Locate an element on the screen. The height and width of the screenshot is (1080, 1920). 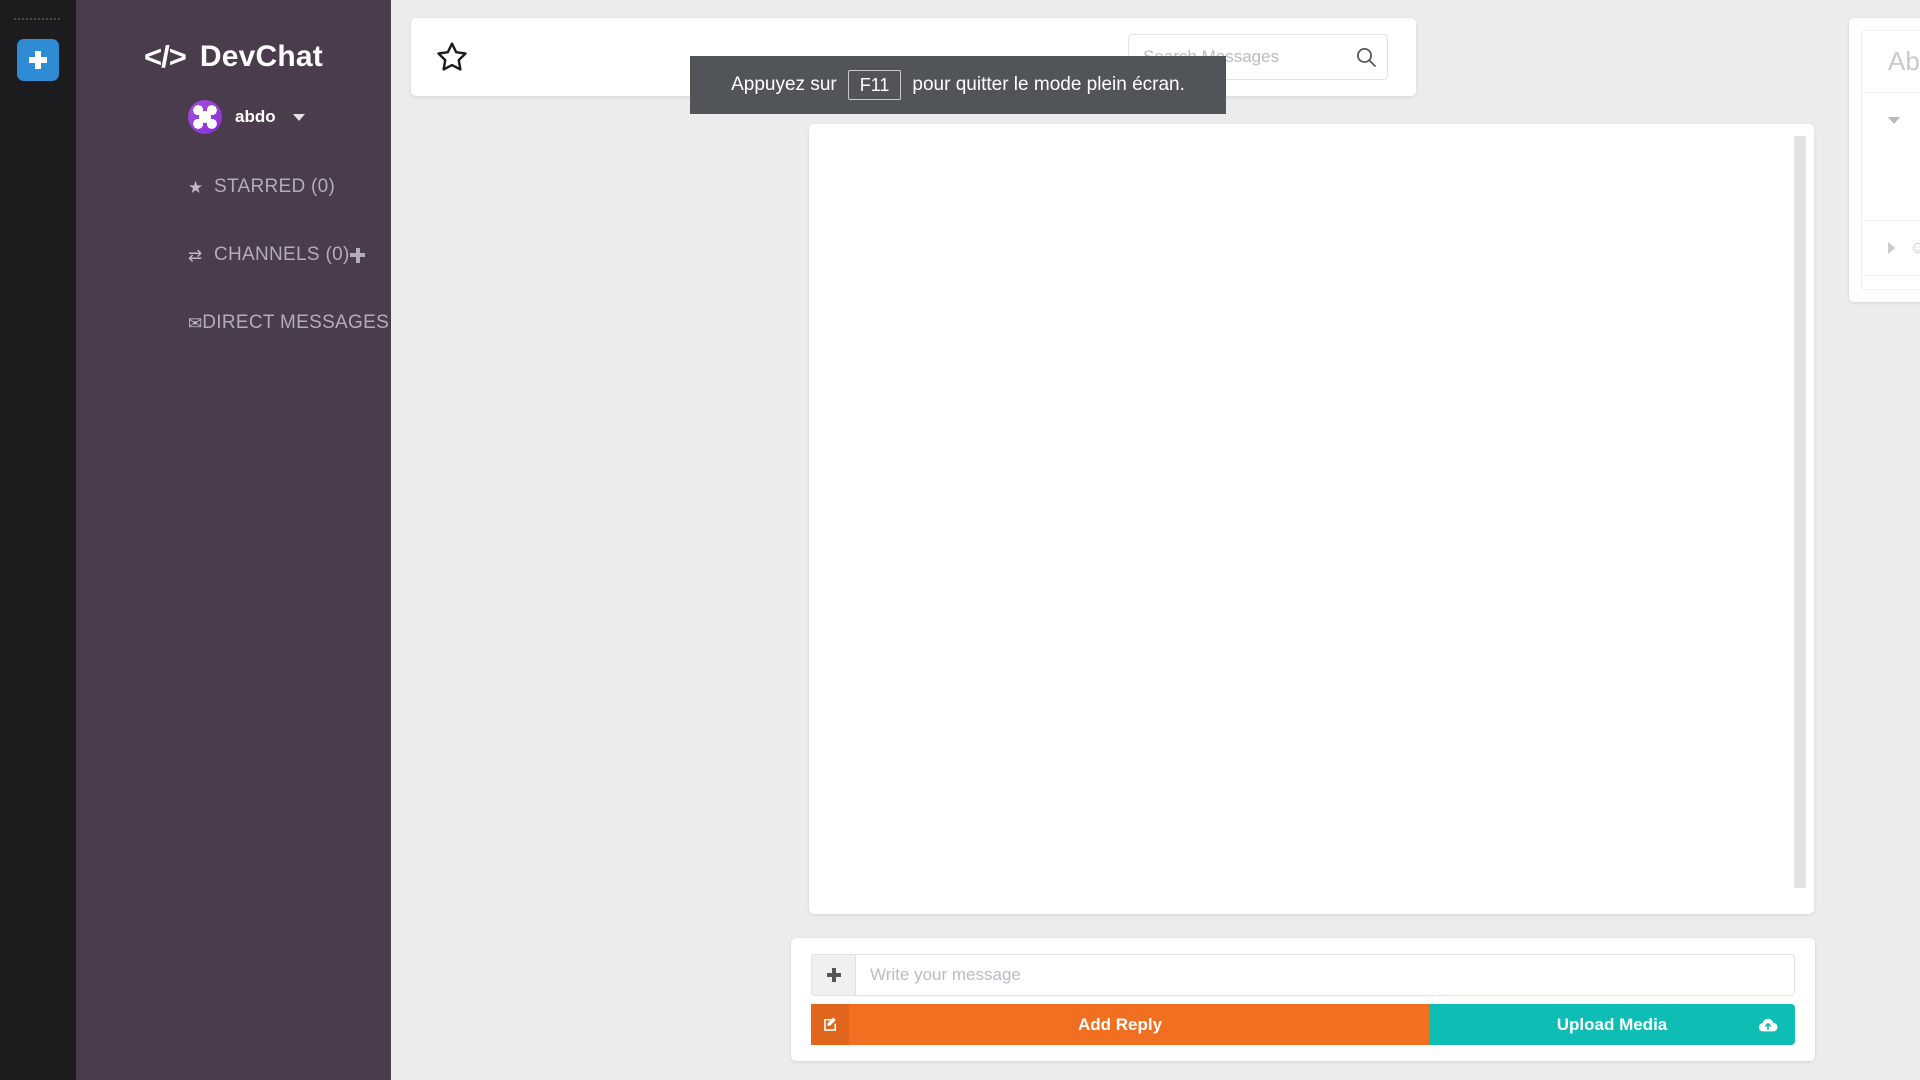
upload-media-button: Upload Media is located at coordinates (1612, 1024).